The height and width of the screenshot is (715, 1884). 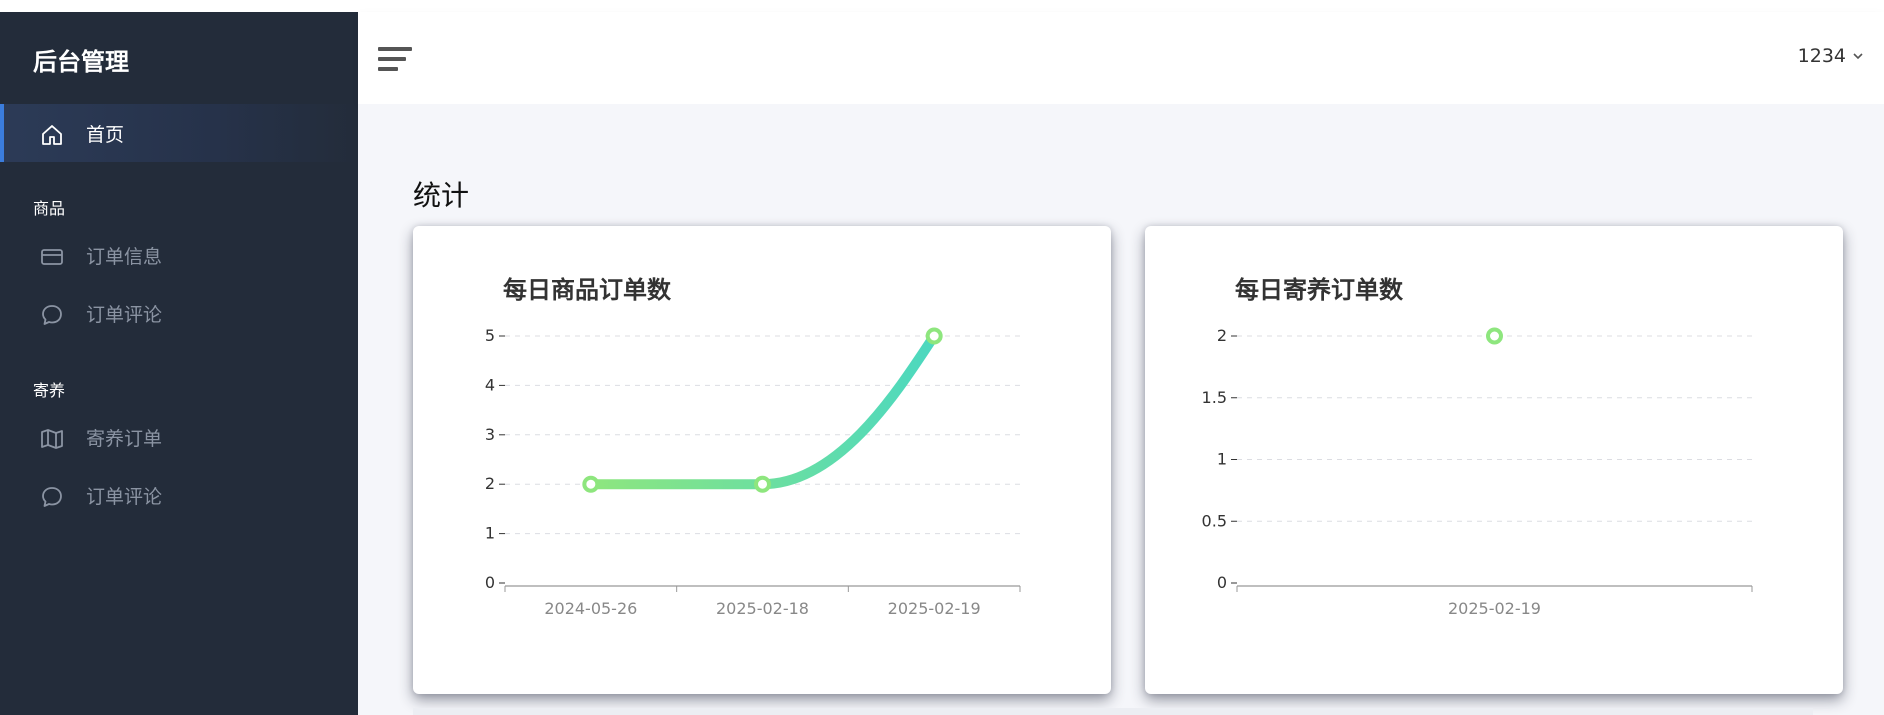 I want to click on sidebar-item-order-info: 订单信息, so click(x=179, y=255).